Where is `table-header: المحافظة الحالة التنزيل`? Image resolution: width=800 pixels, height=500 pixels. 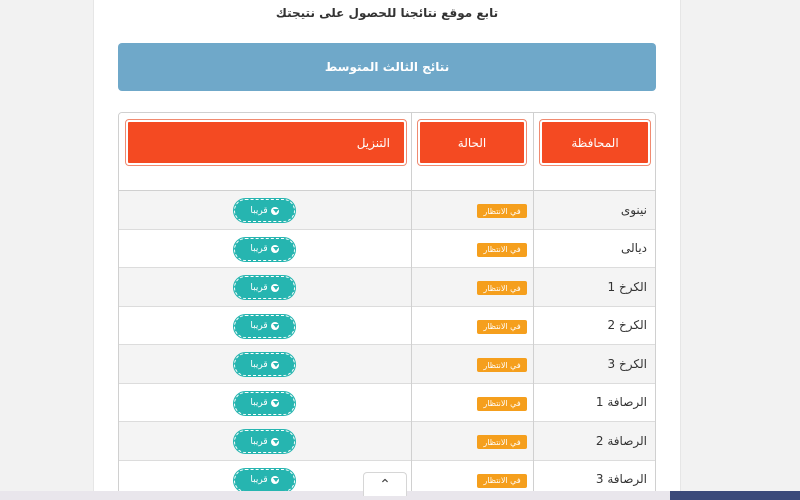 table-header: المحافظة الحالة التنزيل is located at coordinates (387, 152).